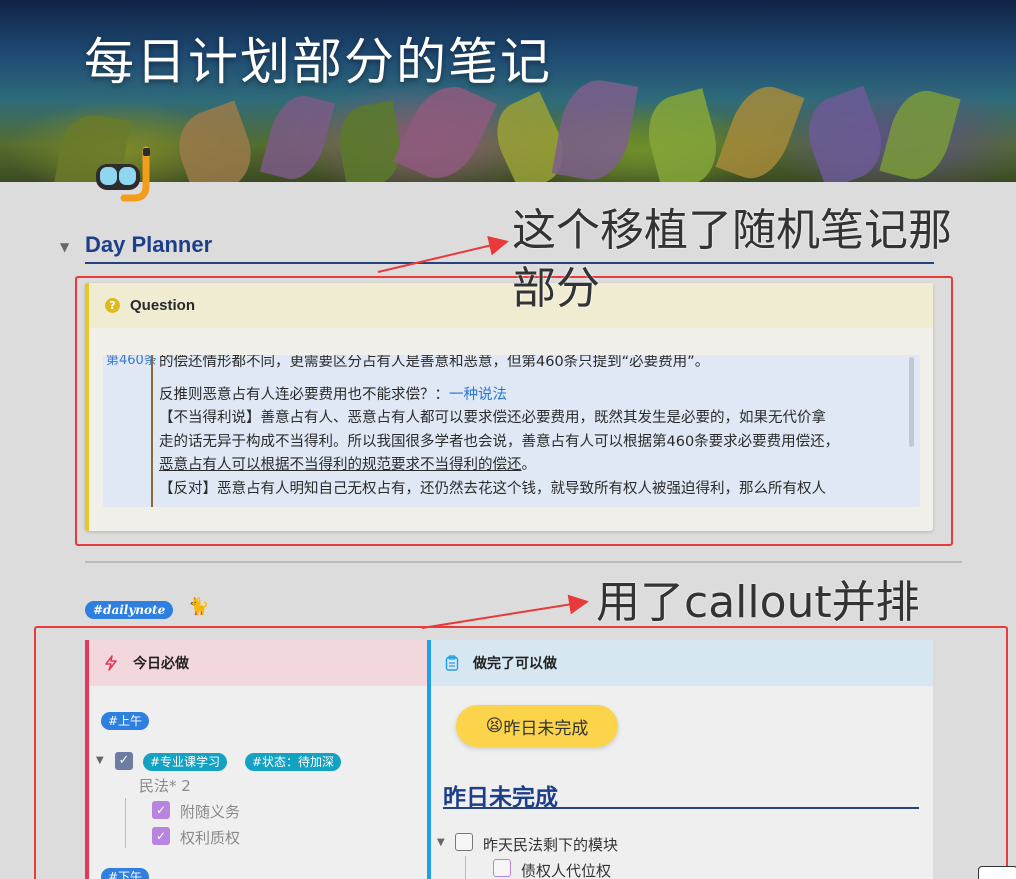 The width and height of the screenshot is (1016, 879). I want to click on dailynote-tag: #dailynote, so click(129, 610).